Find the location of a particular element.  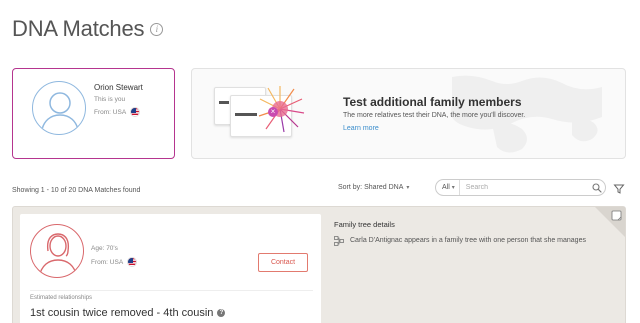

info-icon: i is located at coordinates (157, 29).